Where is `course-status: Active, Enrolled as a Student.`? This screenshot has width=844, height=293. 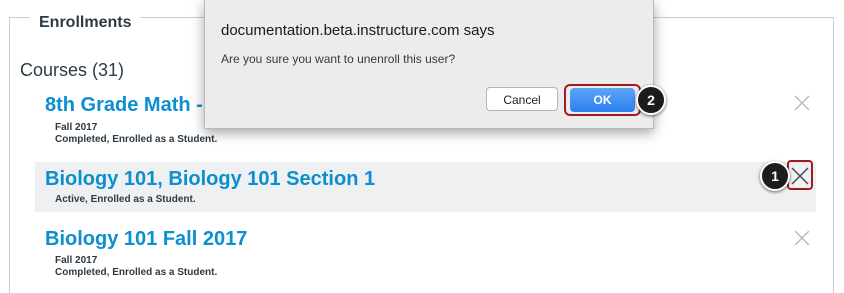
course-status: Active, Enrolled as a Student. is located at coordinates (125, 199).